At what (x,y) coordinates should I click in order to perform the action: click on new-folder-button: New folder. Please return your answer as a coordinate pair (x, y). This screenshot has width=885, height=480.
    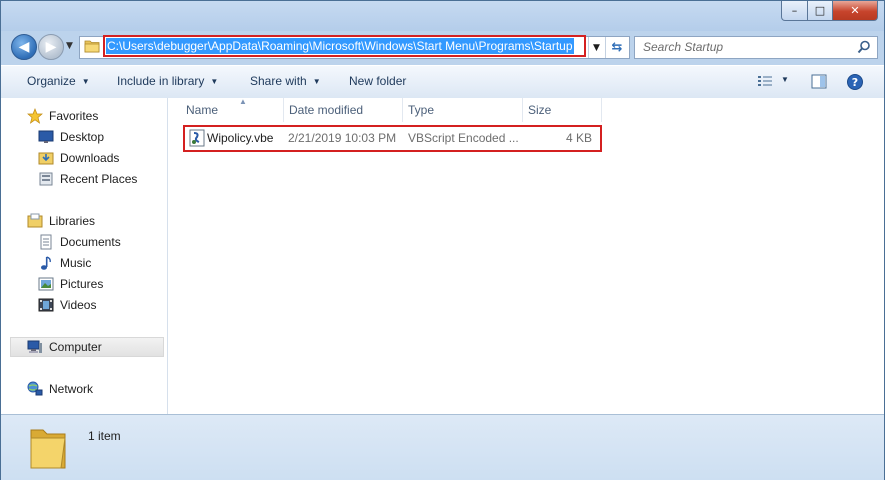
    Looking at the image, I should click on (377, 81).